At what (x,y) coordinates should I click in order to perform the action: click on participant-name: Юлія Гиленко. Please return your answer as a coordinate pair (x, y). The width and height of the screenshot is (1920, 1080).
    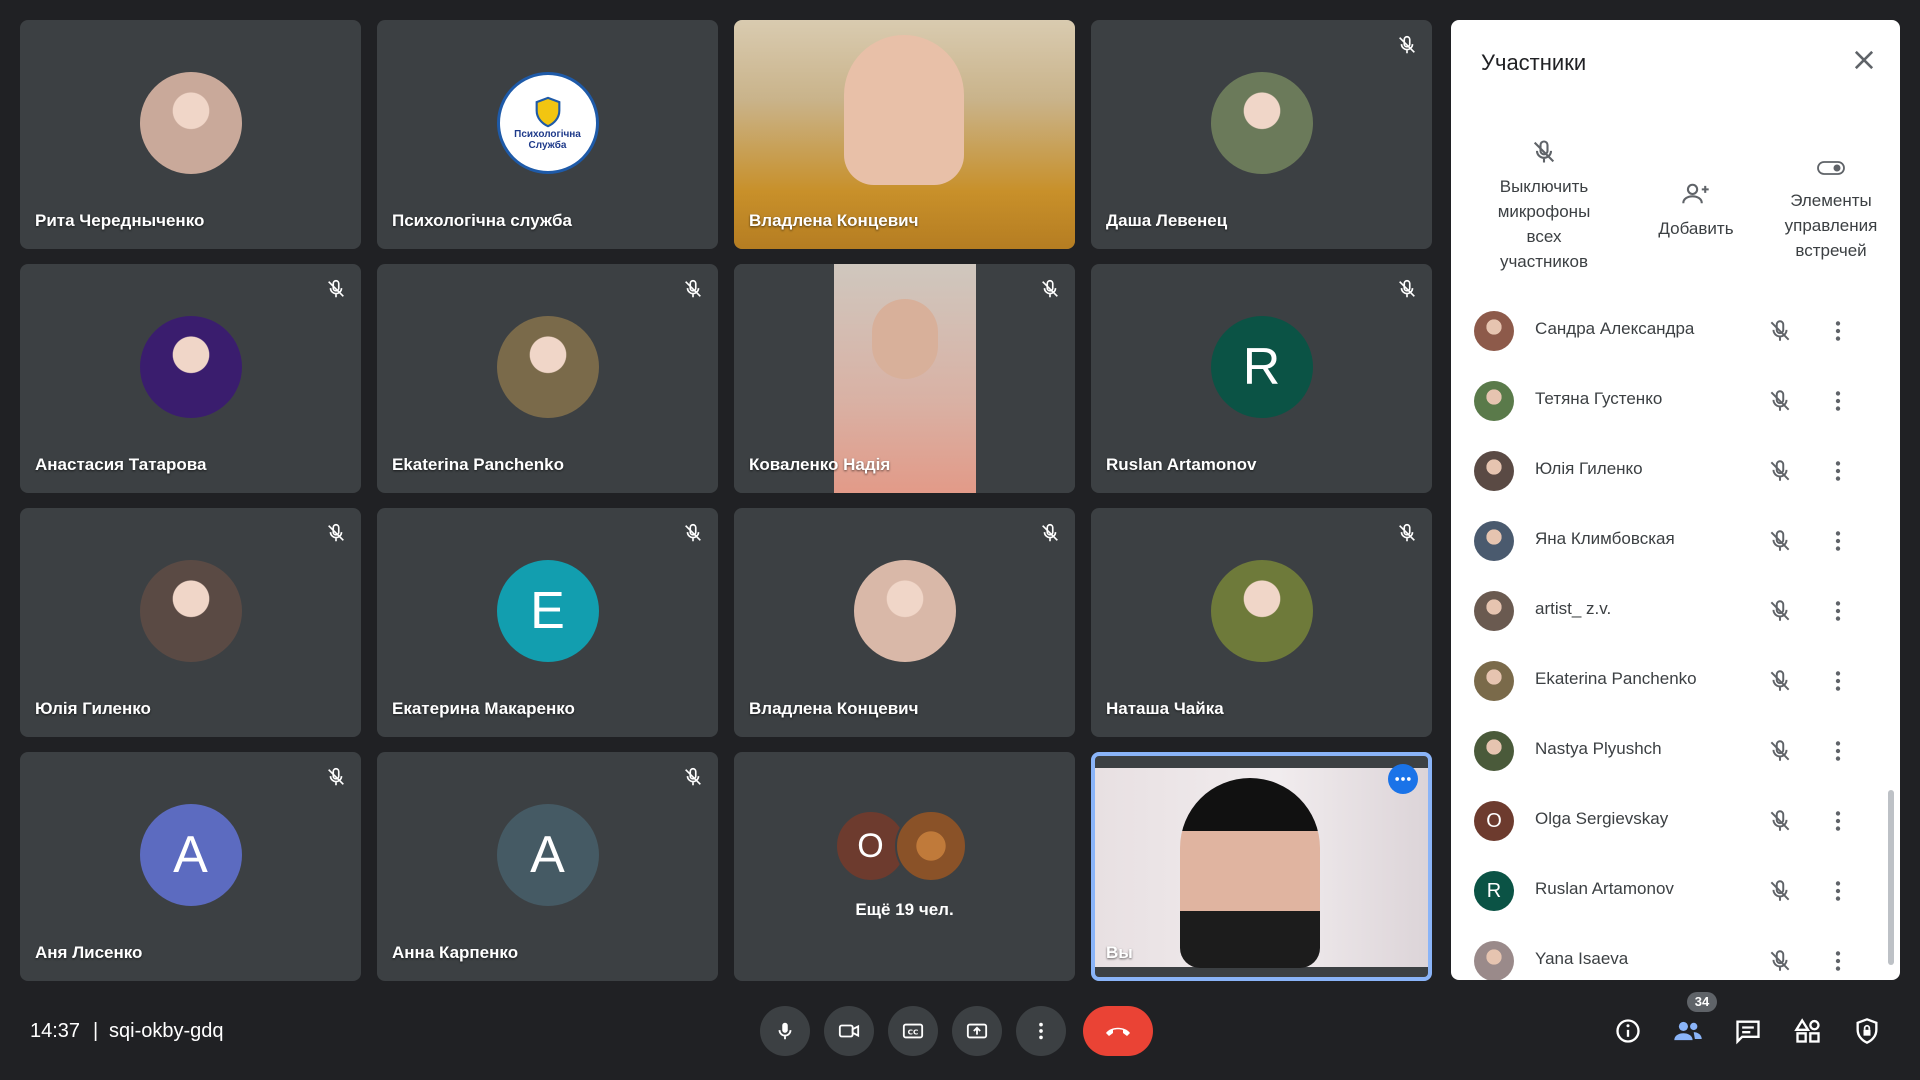
    Looking at the image, I should click on (1589, 468).